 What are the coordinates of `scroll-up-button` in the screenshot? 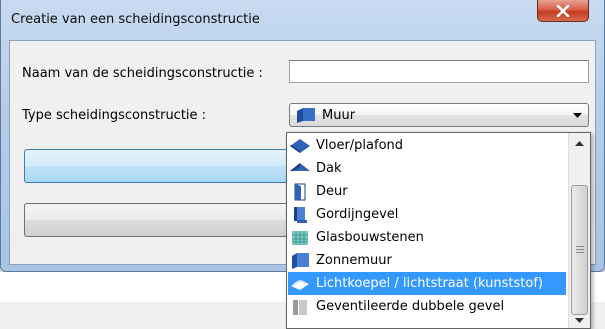 It's located at (579, 143).